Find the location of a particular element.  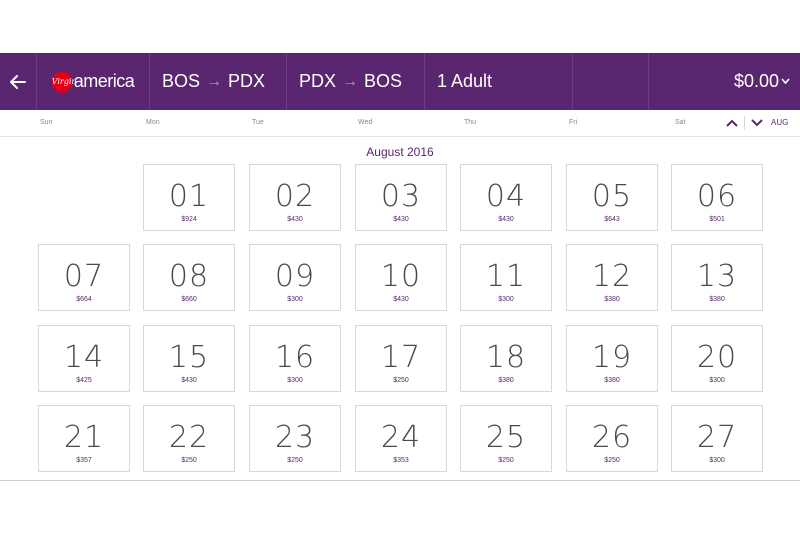

outbound-origin: BOS is located at coordinates (181, 81).